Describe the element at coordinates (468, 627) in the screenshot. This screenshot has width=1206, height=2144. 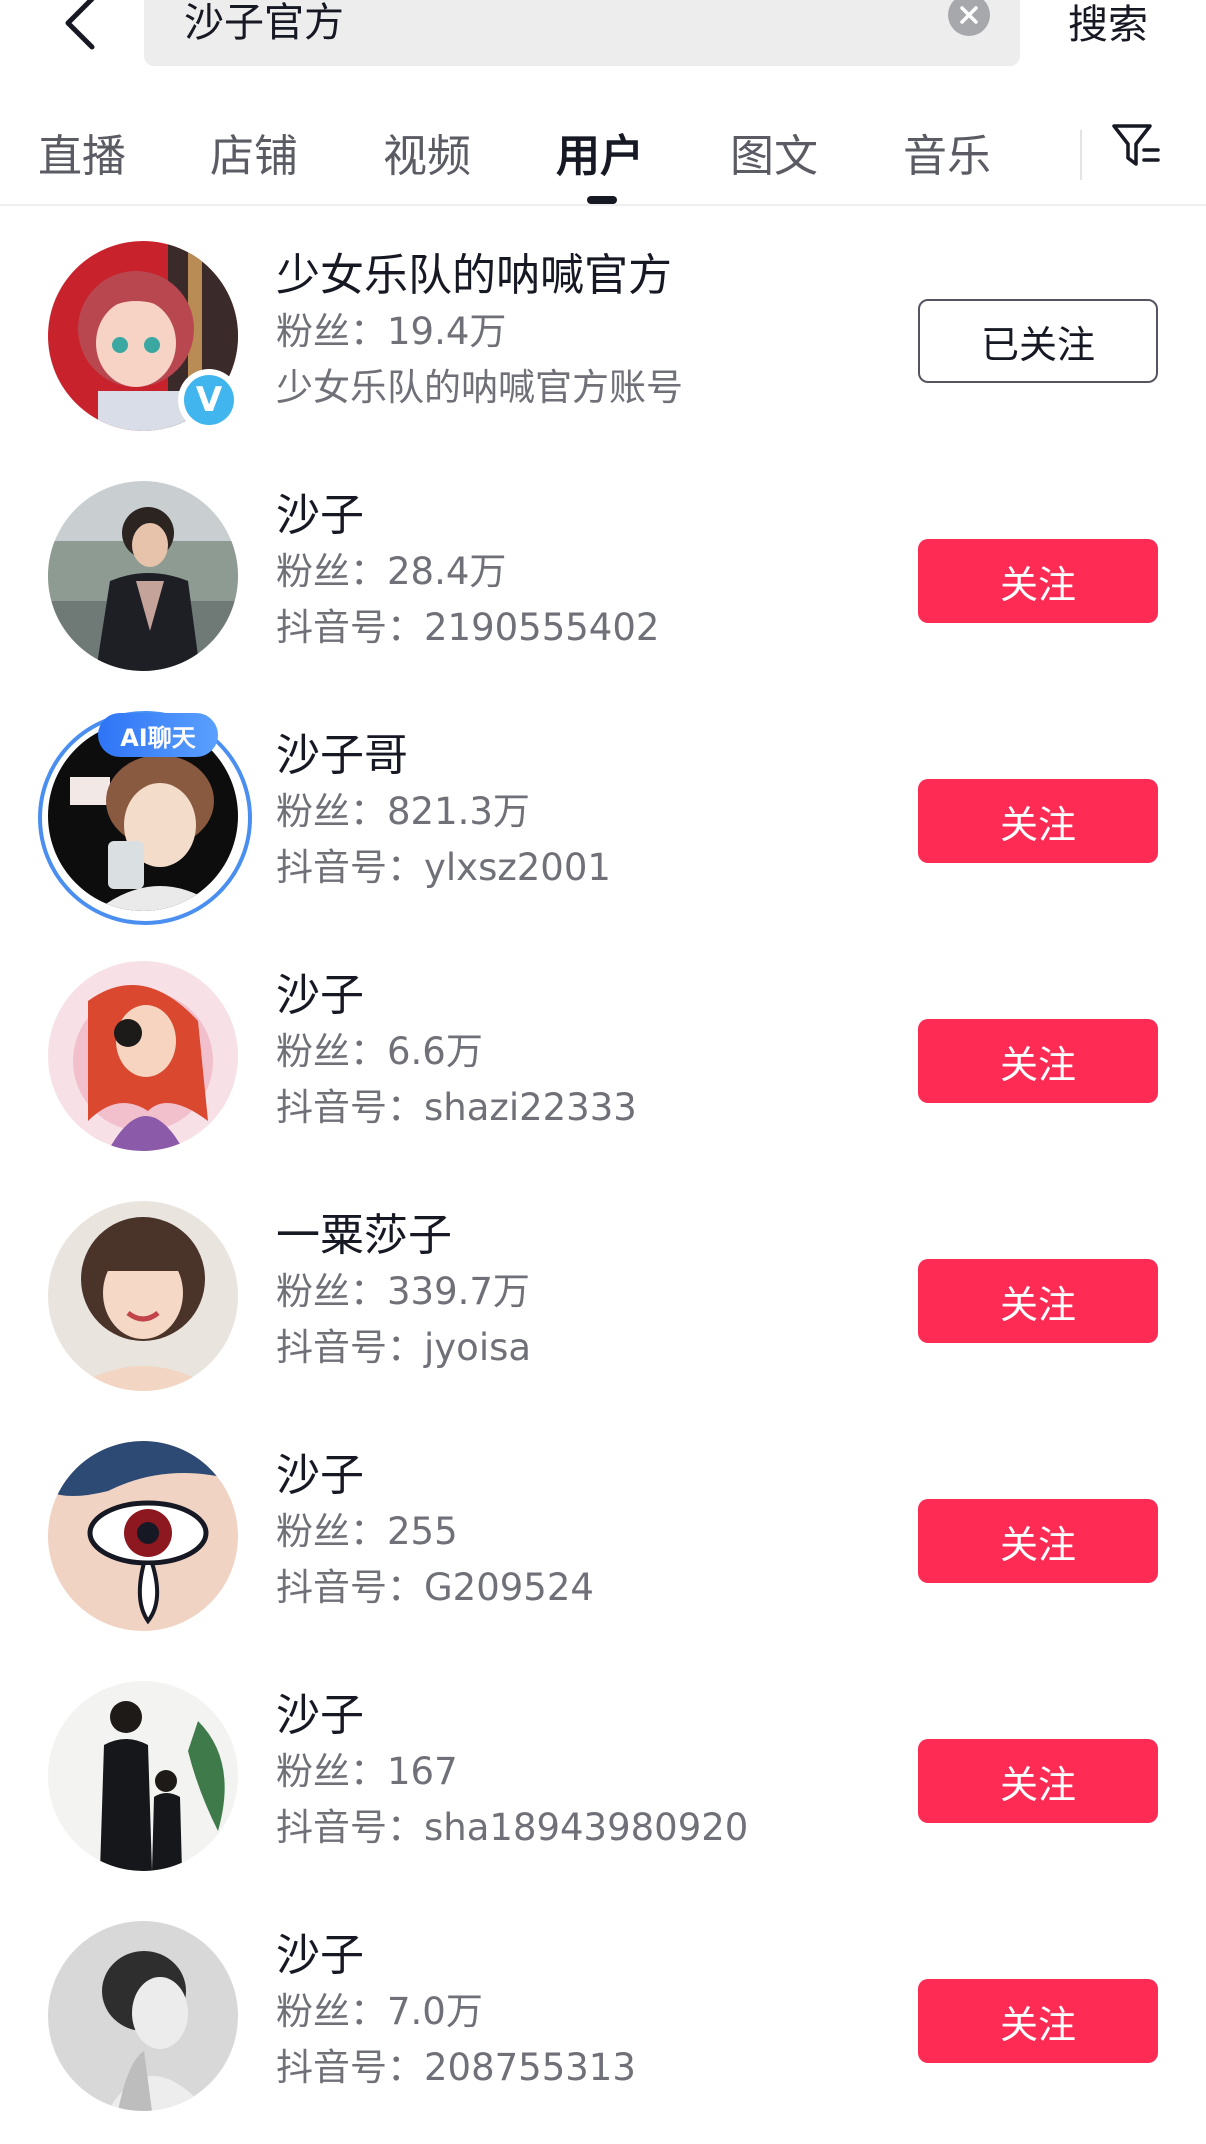
I see `user-douyin-id: 抖音号：2190555402` at that location.